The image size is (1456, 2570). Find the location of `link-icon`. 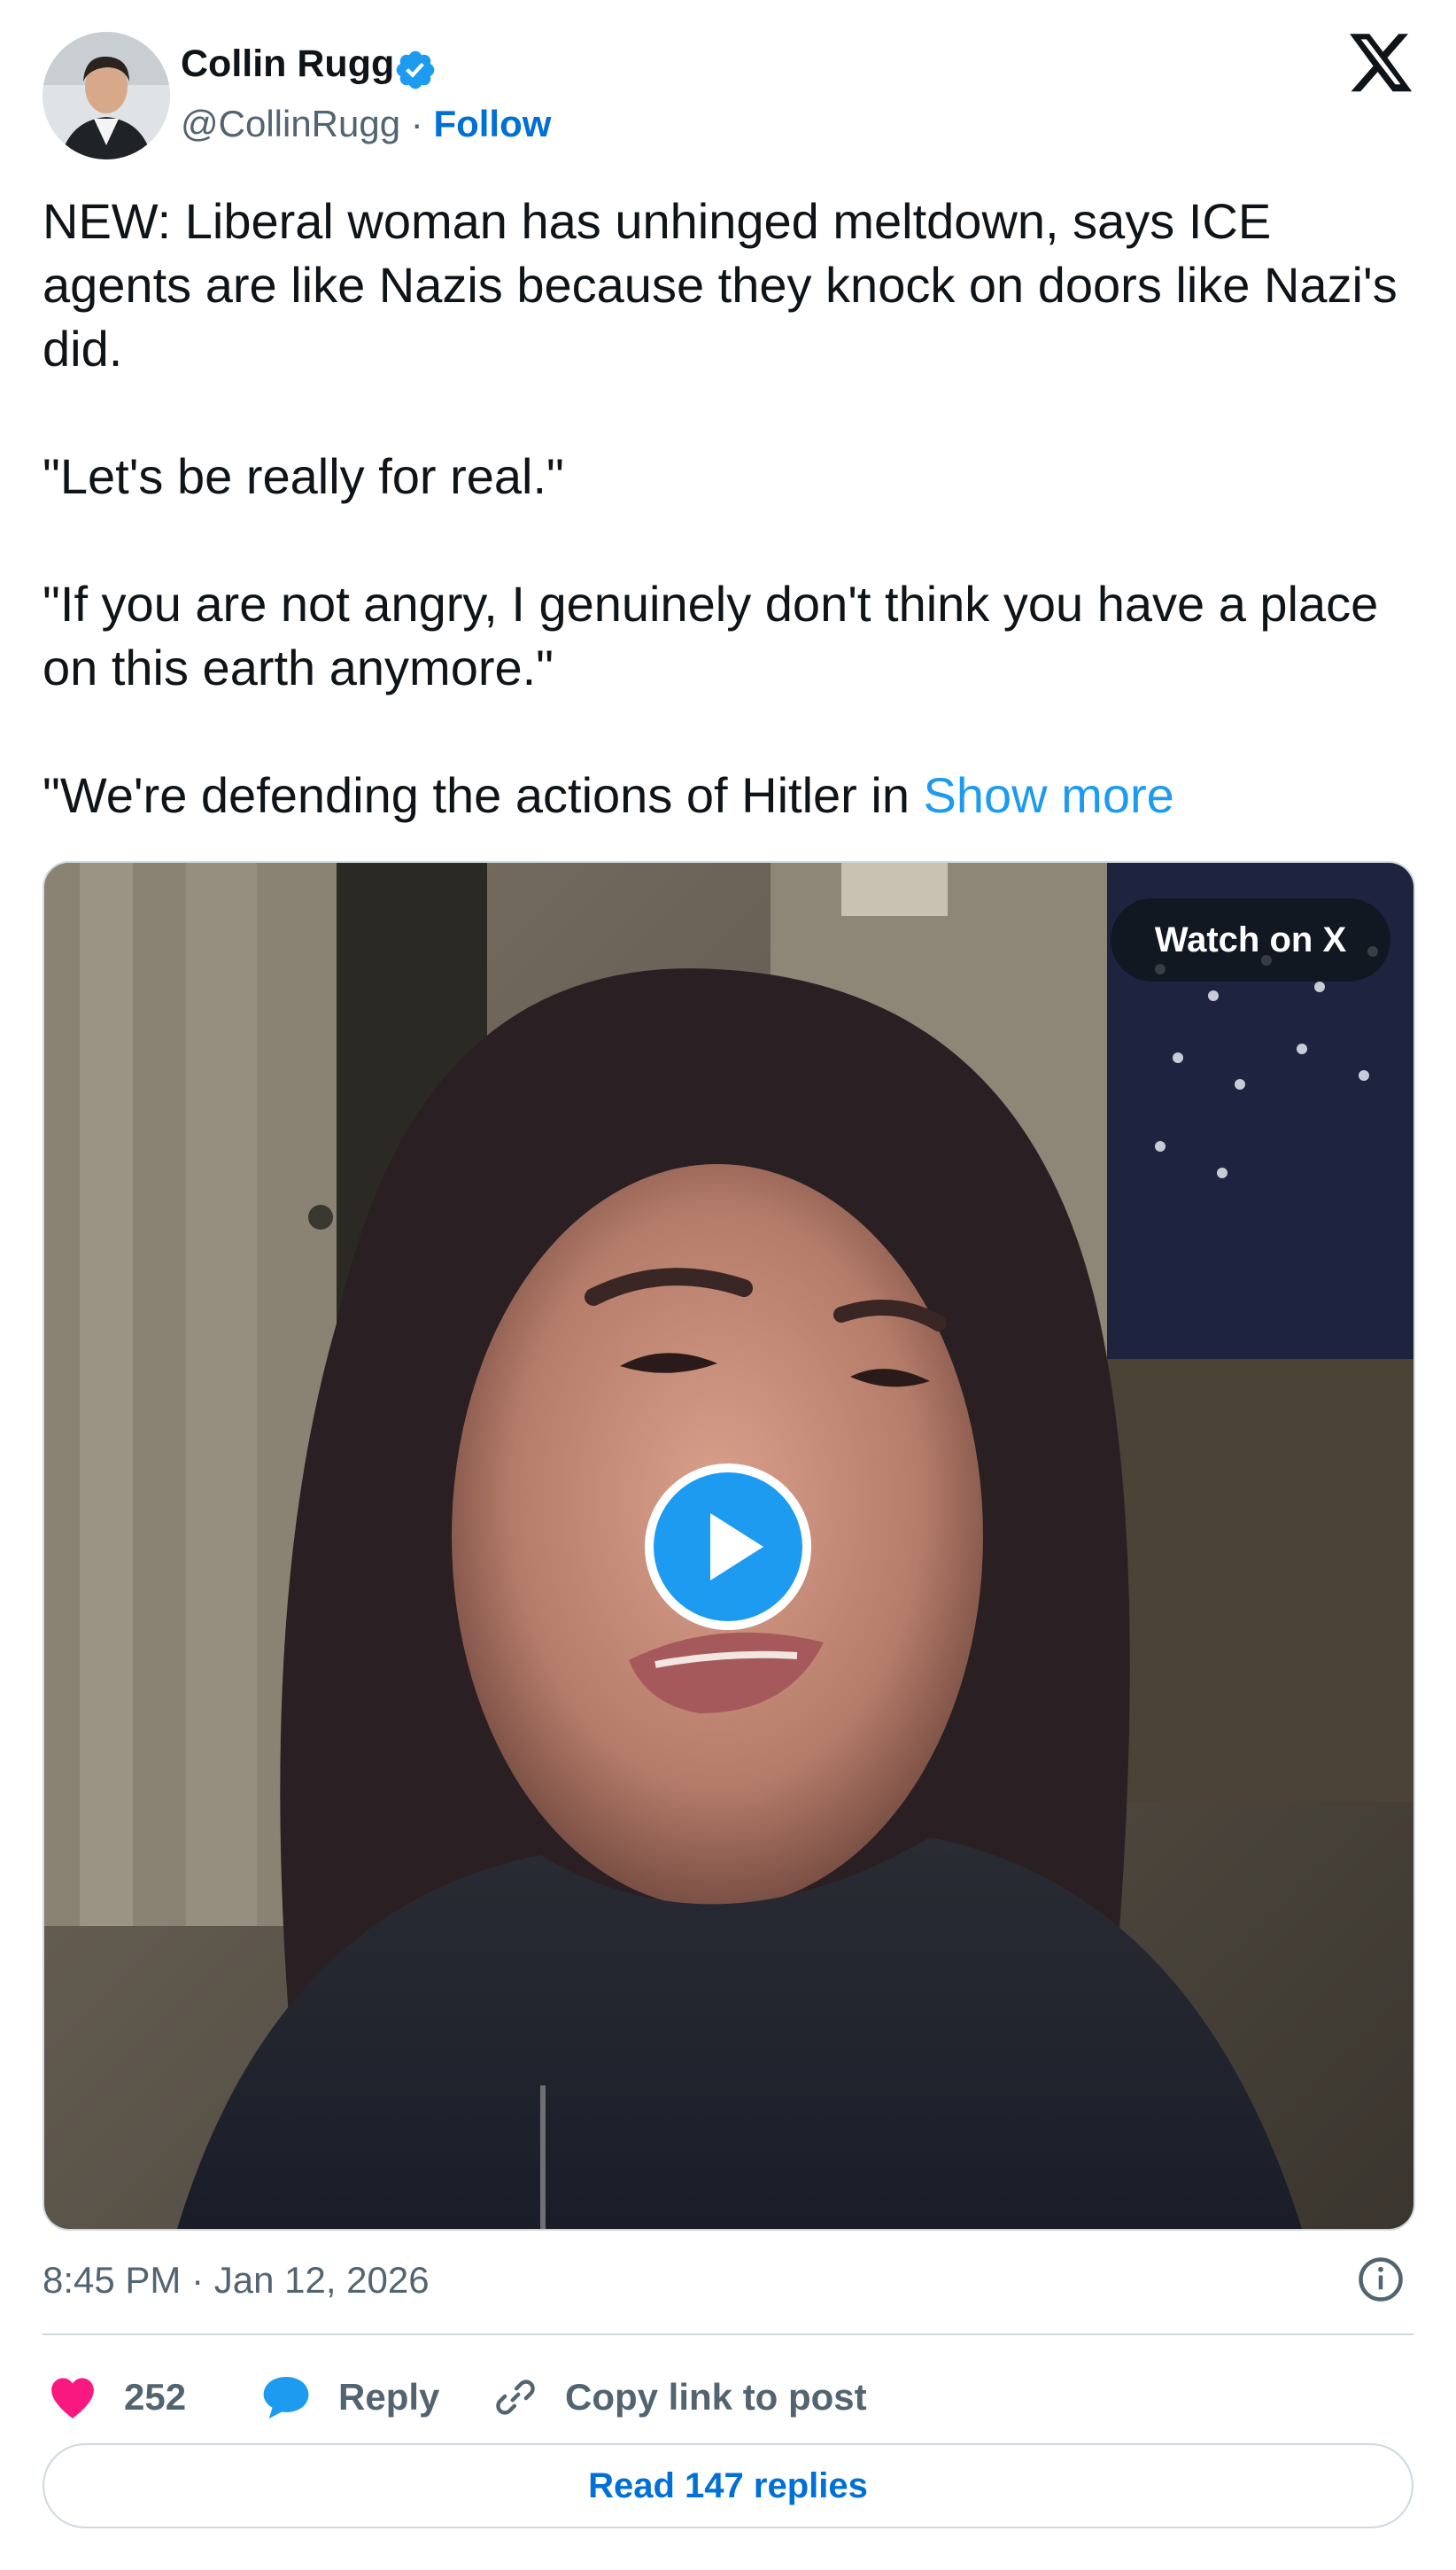

link-icon is located at coordinates (515, 2397).